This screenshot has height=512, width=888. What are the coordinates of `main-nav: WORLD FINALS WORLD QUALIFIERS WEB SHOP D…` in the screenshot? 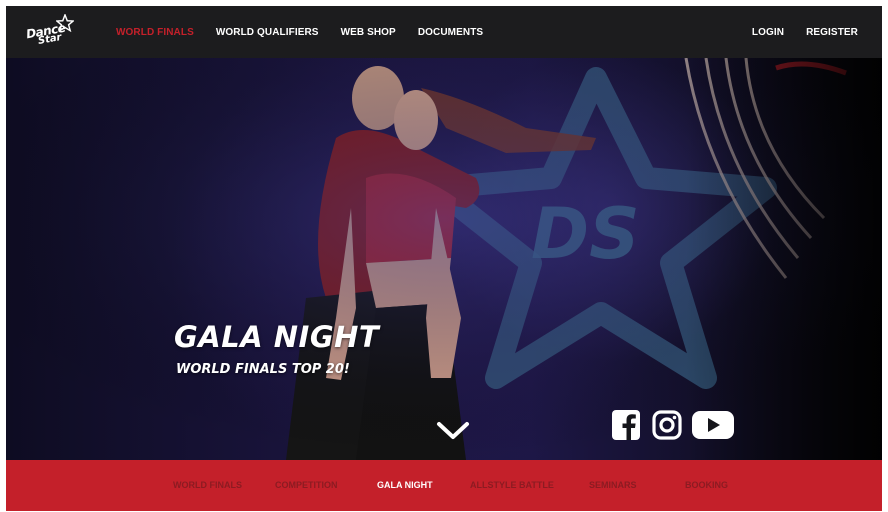 It's located at (310, 32).